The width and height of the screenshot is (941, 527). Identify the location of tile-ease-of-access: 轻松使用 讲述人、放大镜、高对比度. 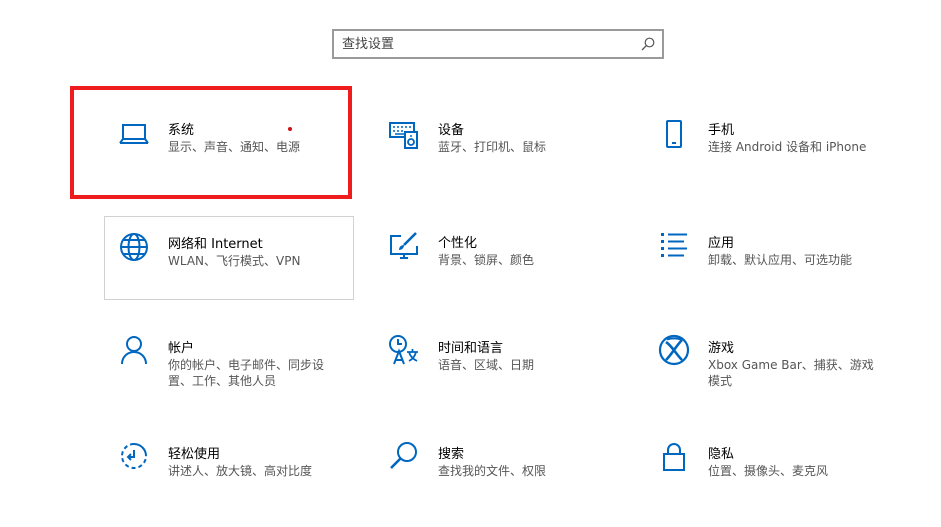
(229, 466).